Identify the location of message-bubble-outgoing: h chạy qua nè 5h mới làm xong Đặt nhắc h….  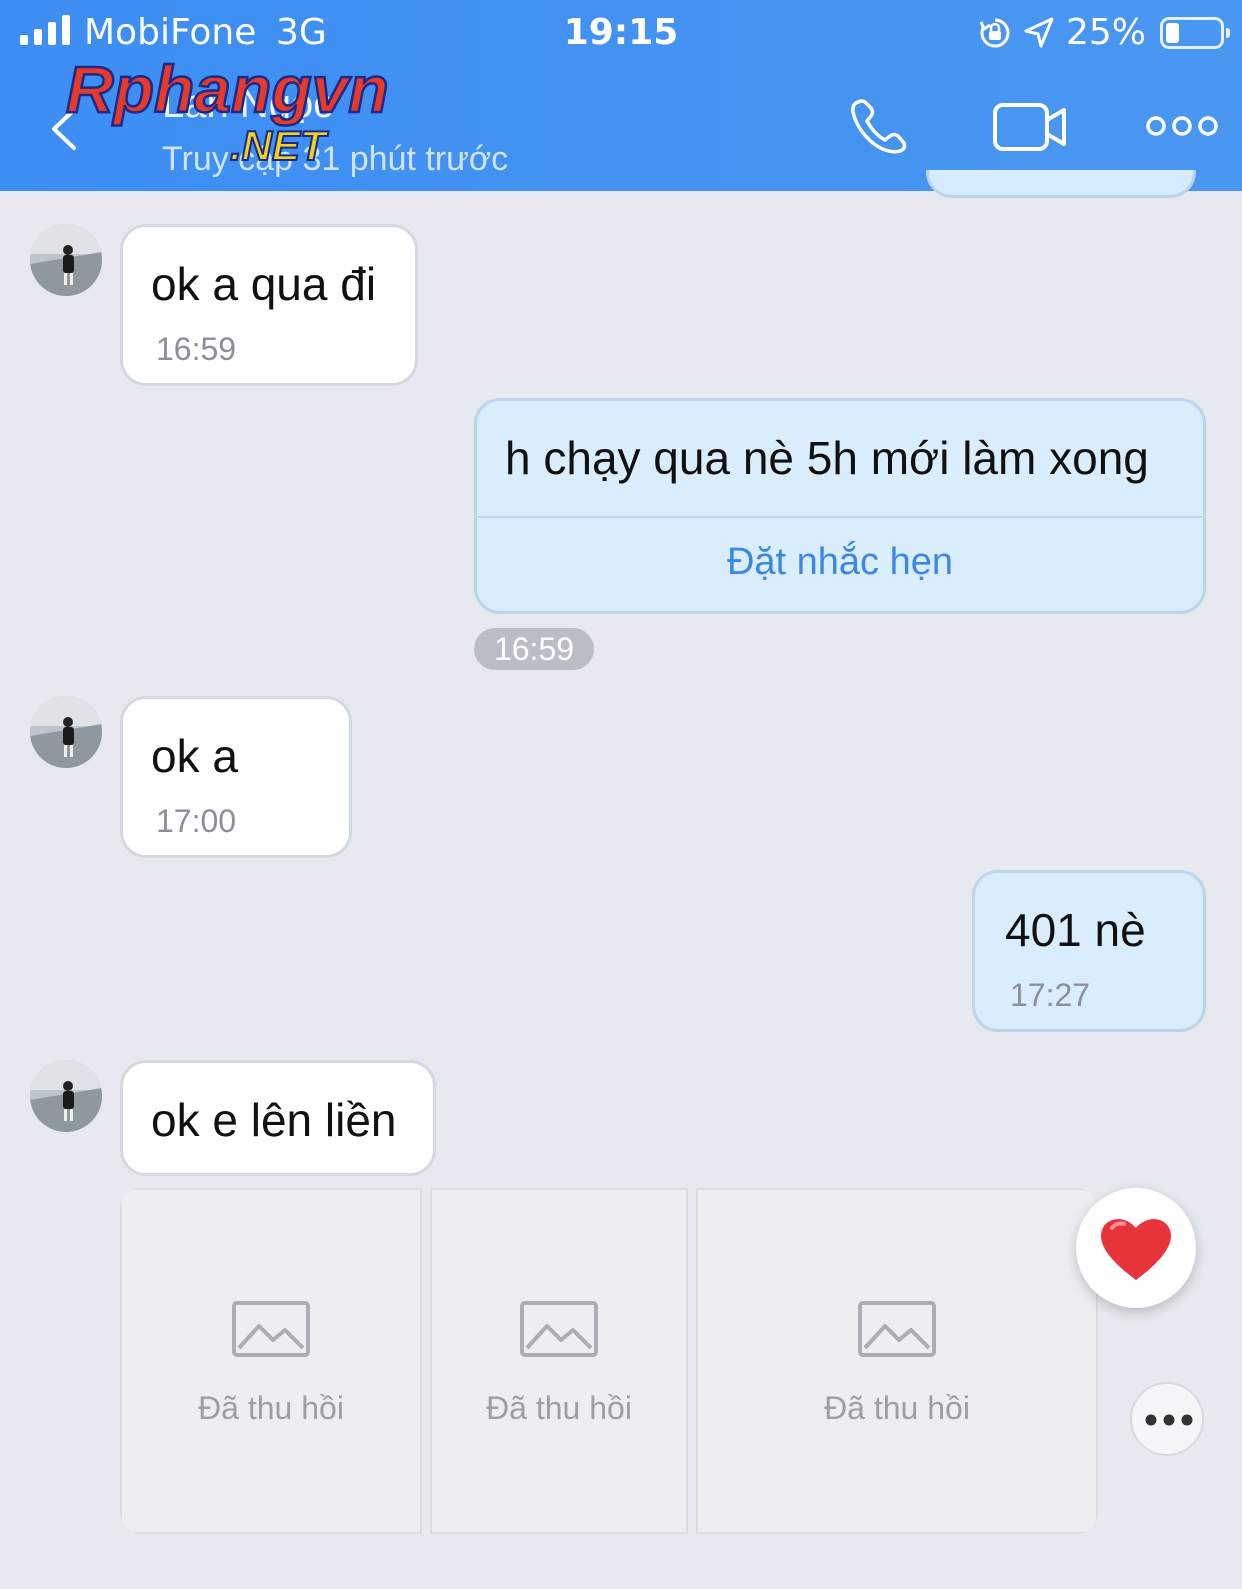
(840, 506).